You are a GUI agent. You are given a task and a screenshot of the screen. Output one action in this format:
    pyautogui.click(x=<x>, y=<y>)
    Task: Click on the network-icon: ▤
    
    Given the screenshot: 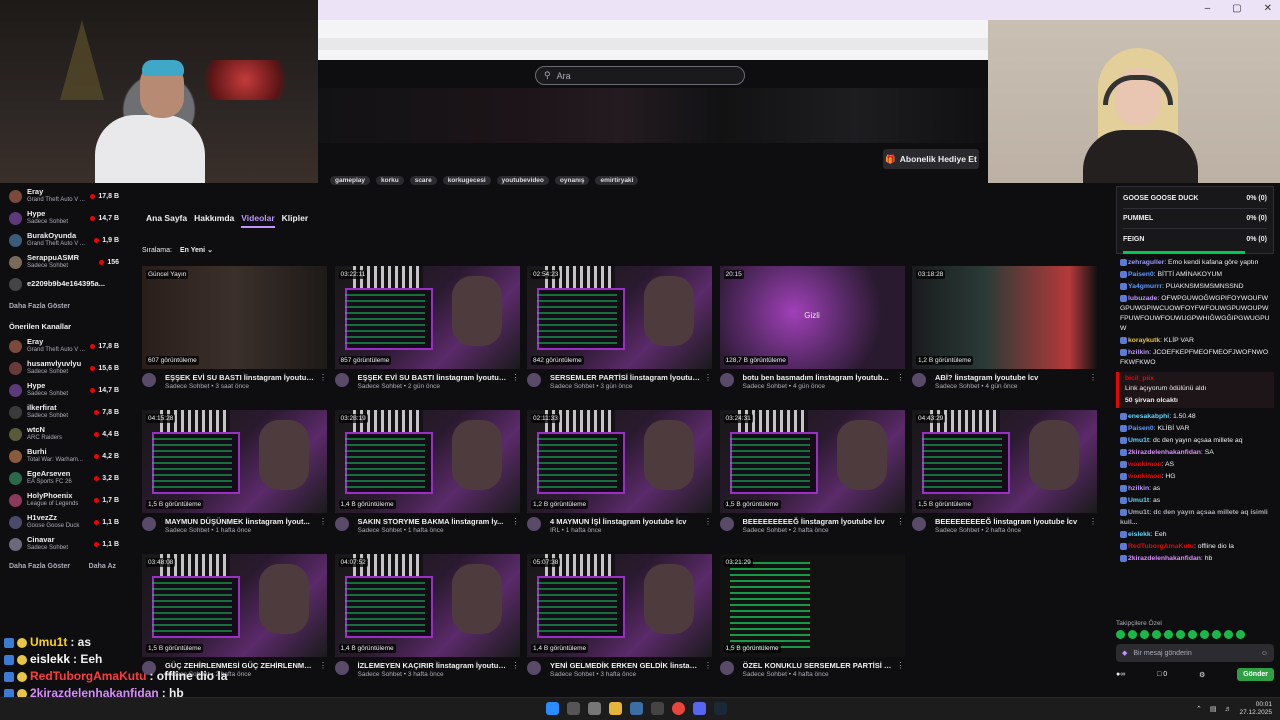 What is the action you would take?
    pyautogui.click(x=1213, y=709)
    